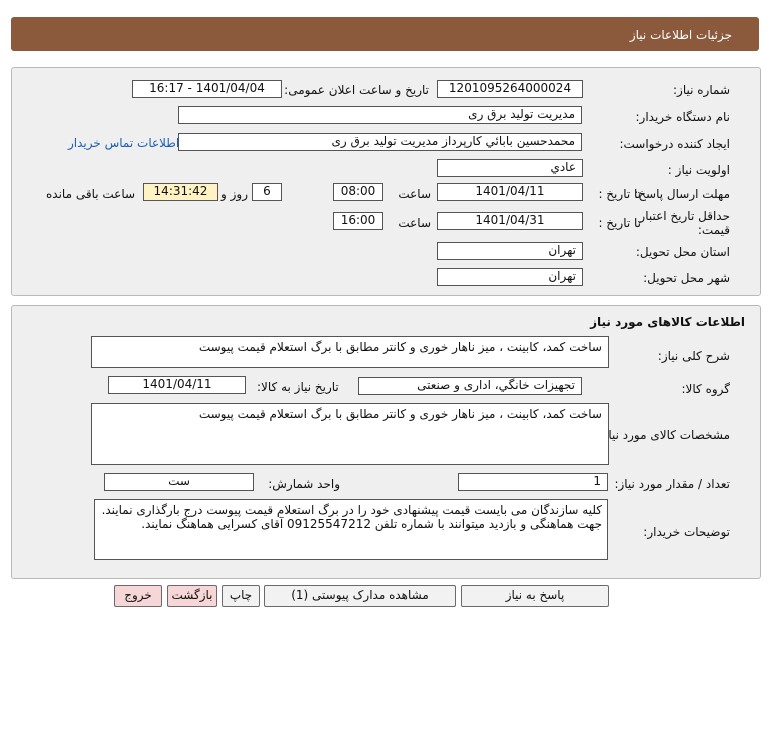  Describe the element at coordinates (298, 387) in the screenshot. I see `need-date-label: تاریخ نیاز به کالا:` at that location.